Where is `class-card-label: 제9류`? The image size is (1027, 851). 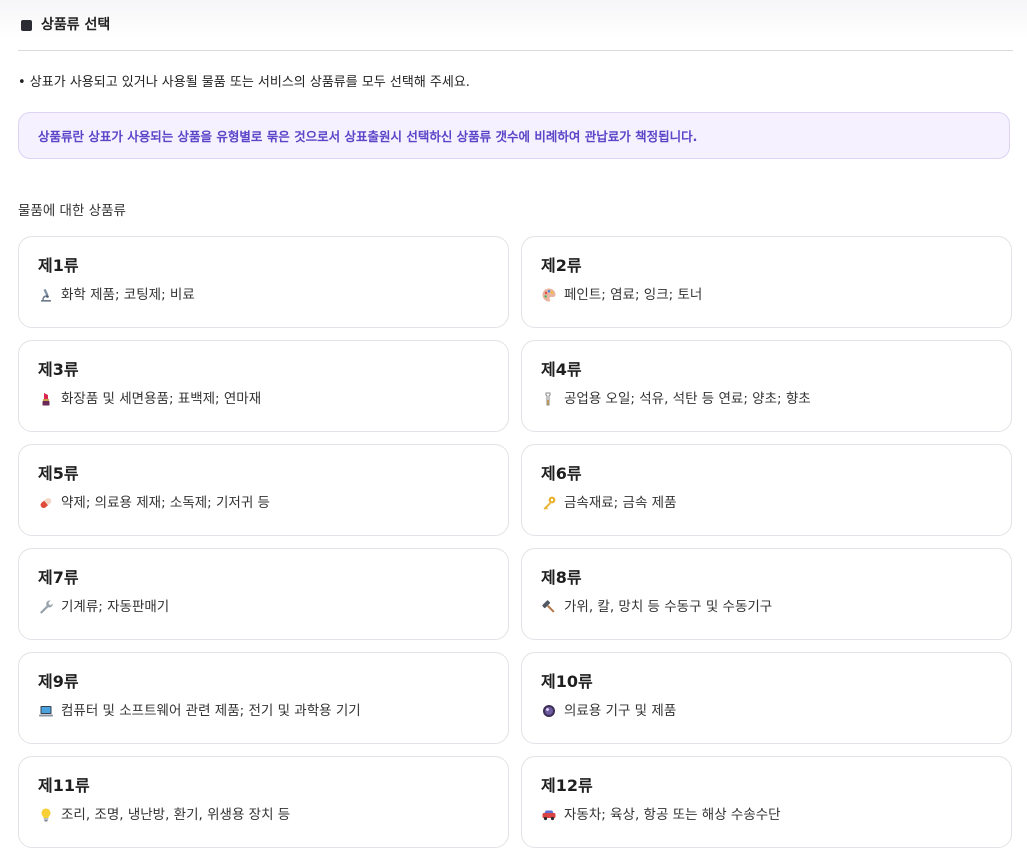 class-card-label: 제9류 is located at coordinates (58, 681).